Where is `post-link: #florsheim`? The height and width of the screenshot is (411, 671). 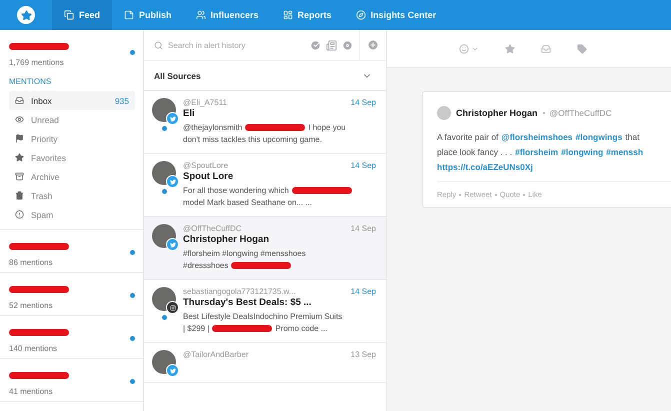
post-link: #florsheim is located at coordinates (536, 152).